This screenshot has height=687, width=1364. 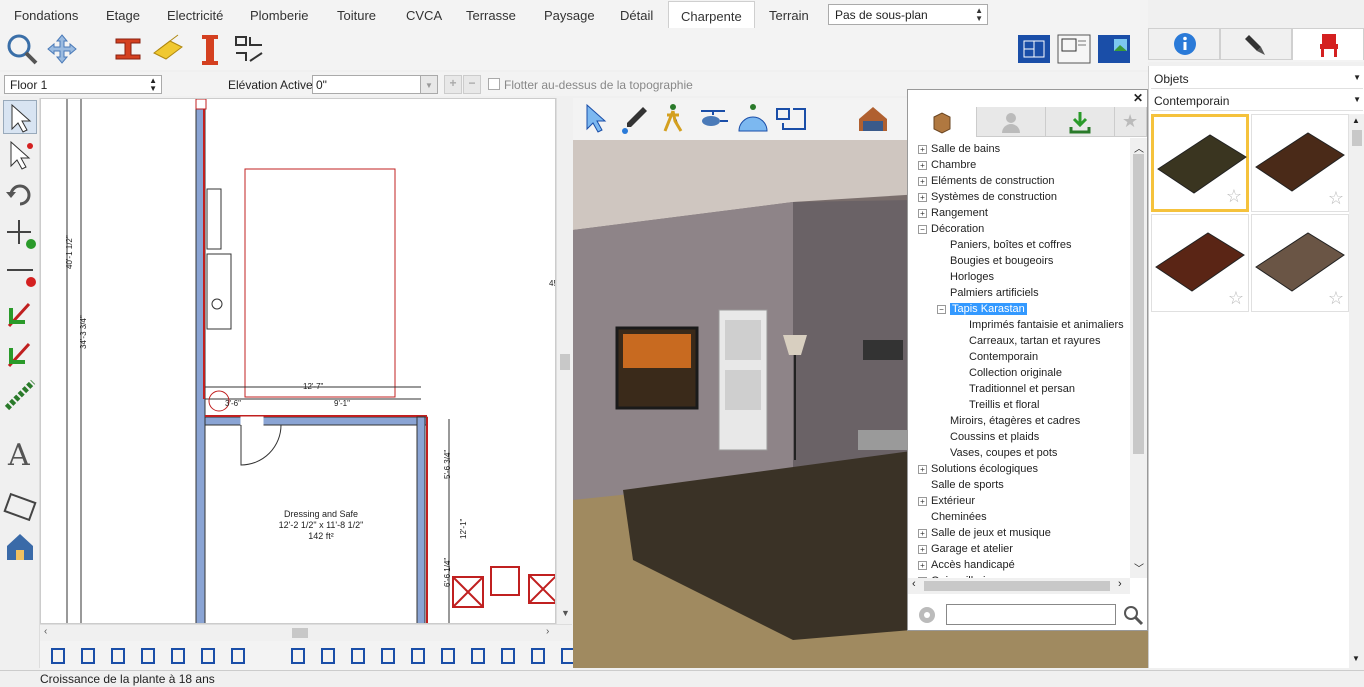 I want to click on extend-icon, so click(x=20, y=355).